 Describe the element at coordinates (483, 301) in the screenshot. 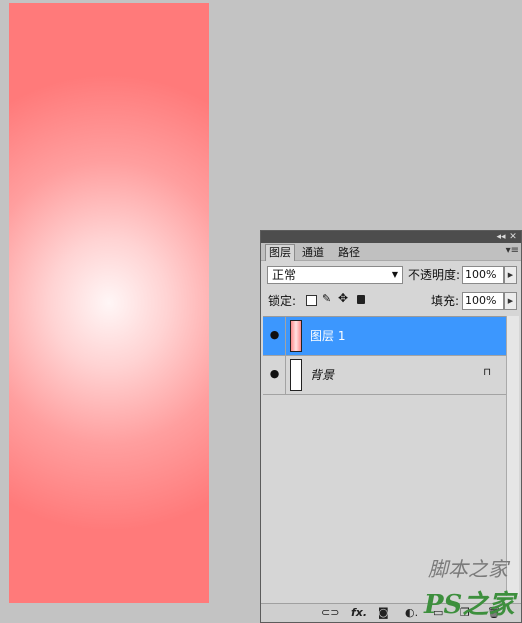

I see `fill-input: 100%` at that location.